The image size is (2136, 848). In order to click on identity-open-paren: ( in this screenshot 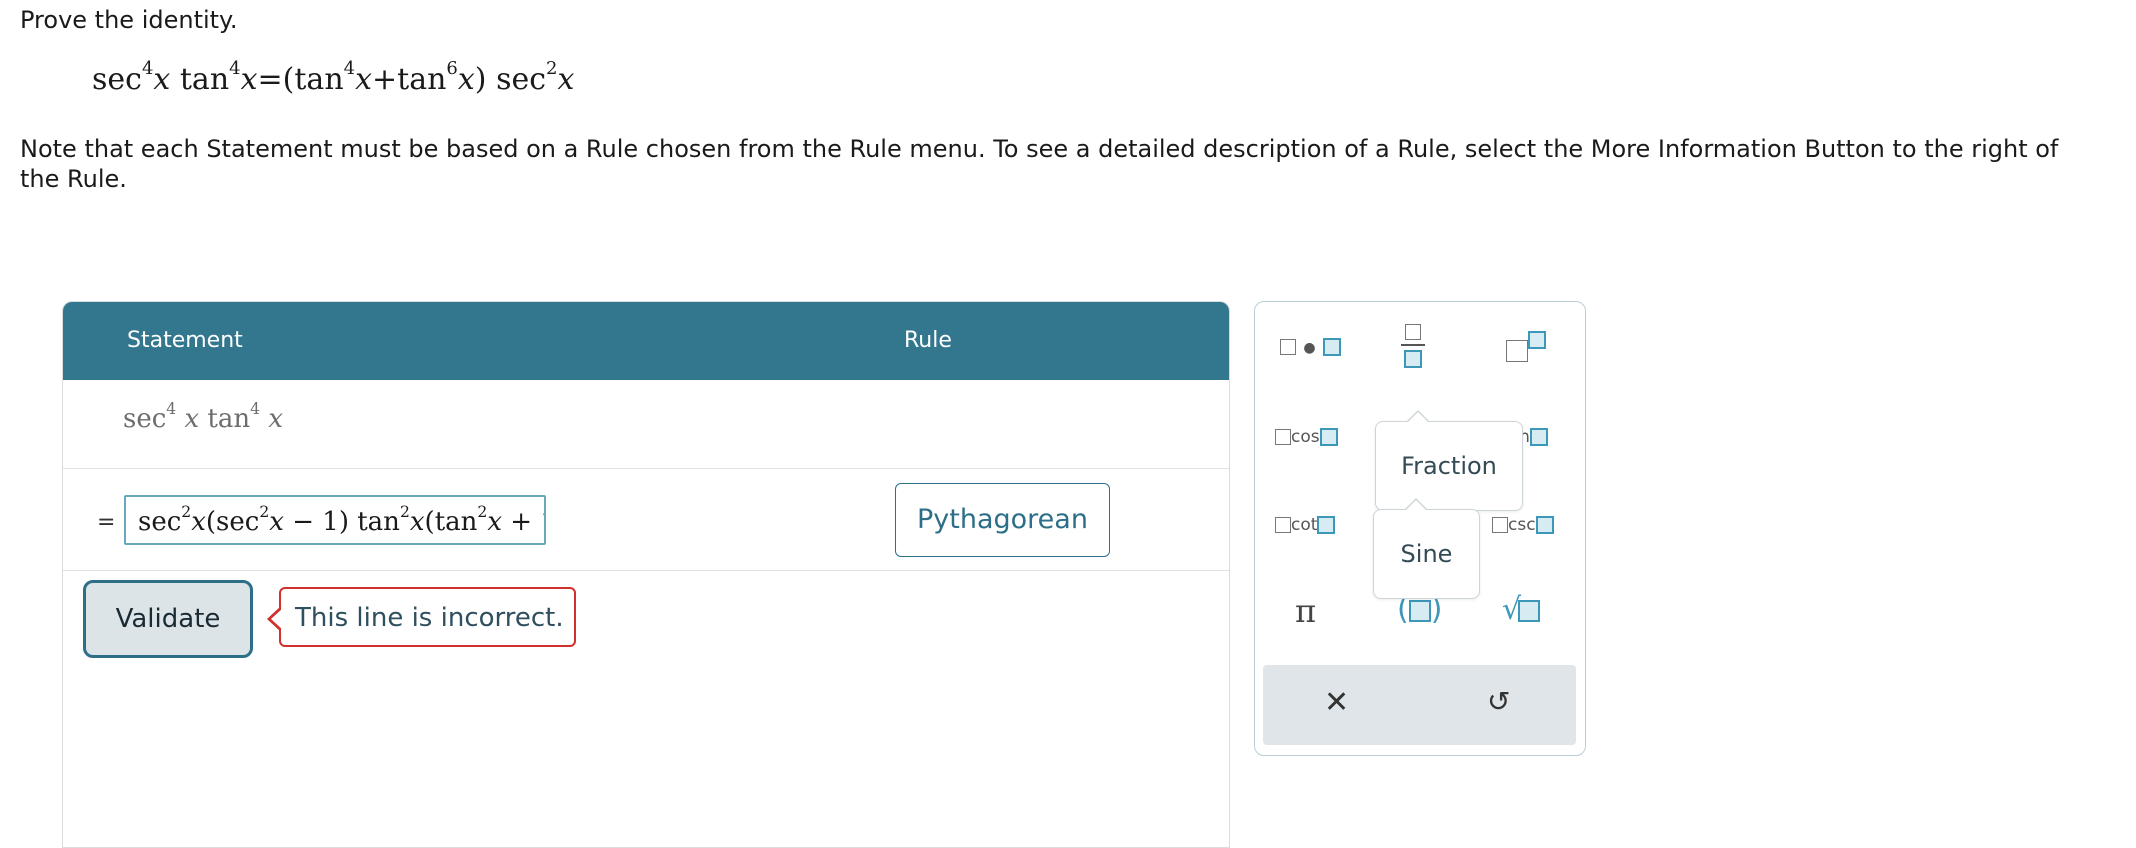, I will do `click(288, 79)`.